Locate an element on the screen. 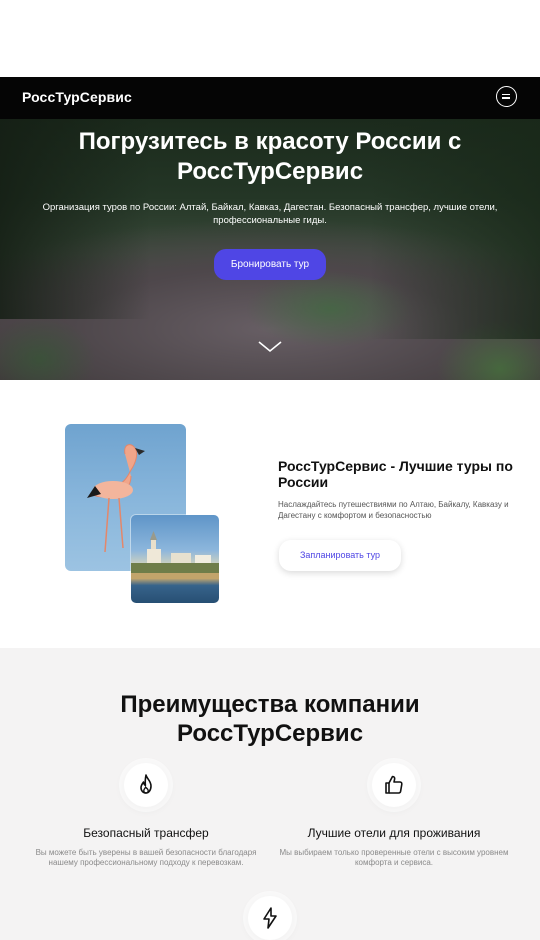 The height and width of the screenshot is (940, 540). flame-icon is located at coordinates (146, 784).